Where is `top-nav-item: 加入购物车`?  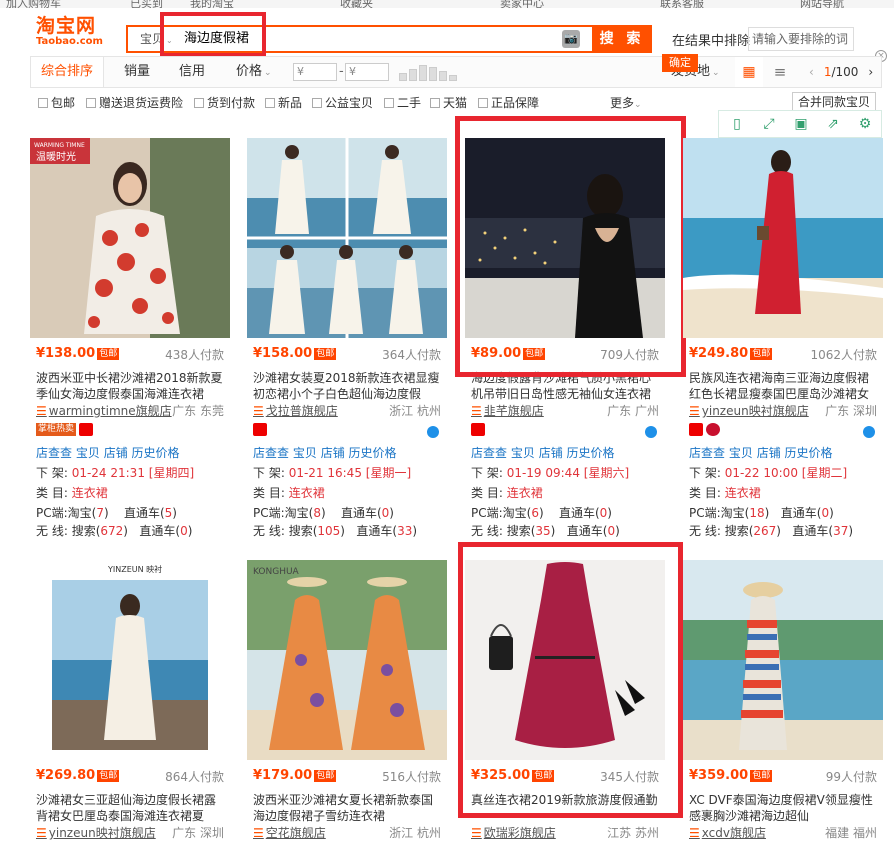
top-nav-item: 加入购物车 is located at coordinates (33, 4).